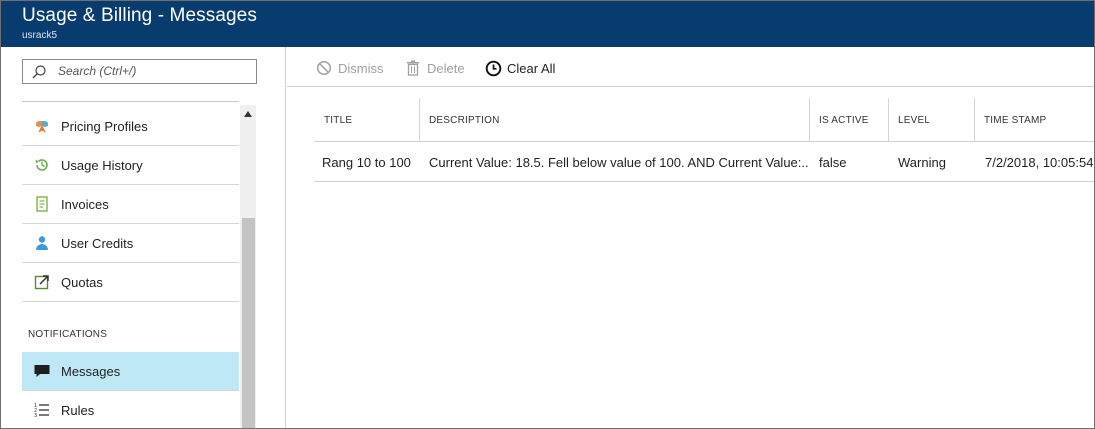  Describe the element at coordinates (85, 204) in the screenshot. I see `sidebar-item-label: Invoices` at that location.